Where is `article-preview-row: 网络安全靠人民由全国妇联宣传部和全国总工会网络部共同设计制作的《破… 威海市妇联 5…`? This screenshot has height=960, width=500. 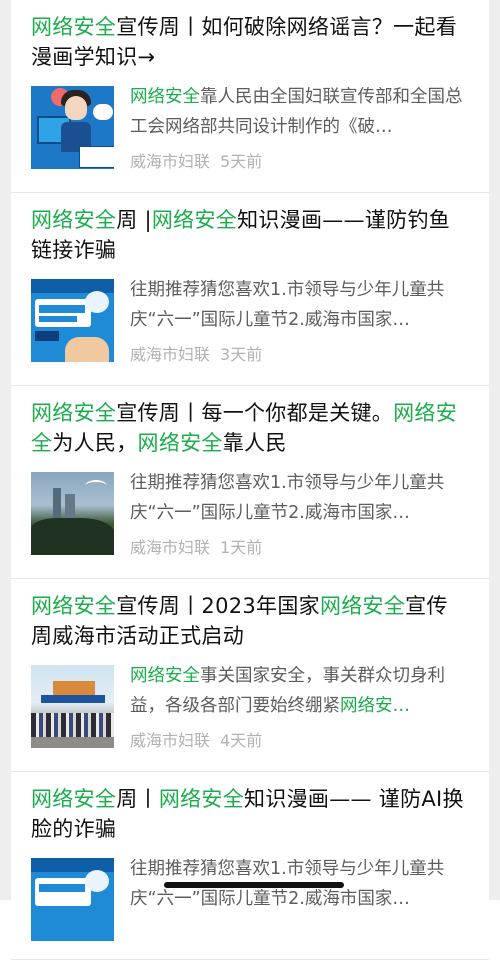
article-preview-row: 网络安全靠人民由全国妇联宣传部和全国总工会网络部共同设计制作的《破… 威海市妇联 5… is located at coordinates (248, 128).